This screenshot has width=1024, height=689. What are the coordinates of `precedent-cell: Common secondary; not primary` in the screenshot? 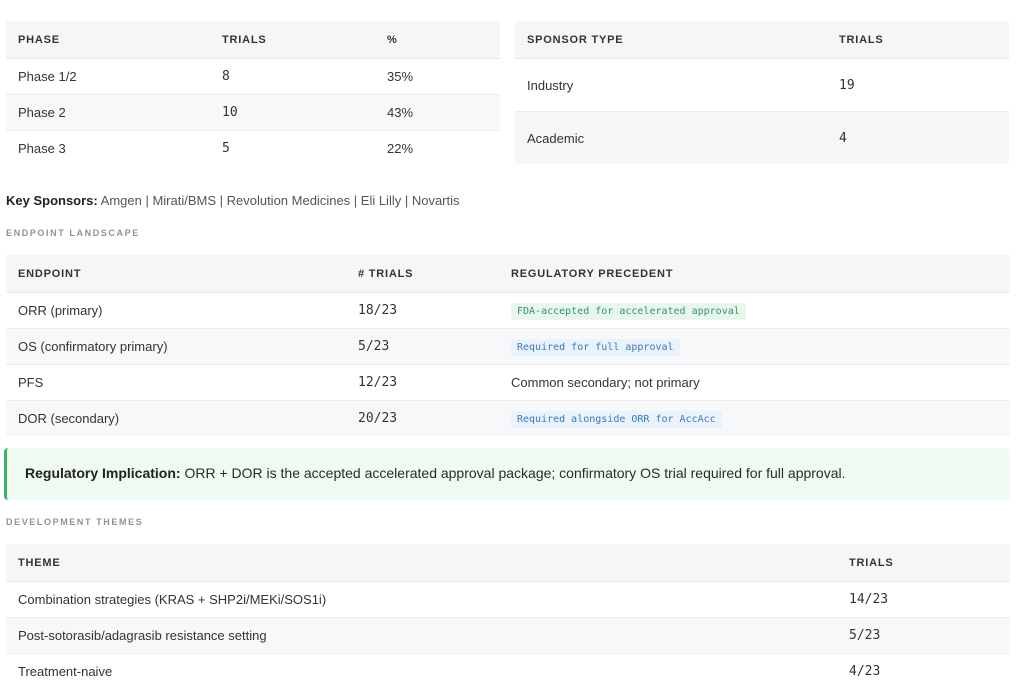 It's located at (754, 382).